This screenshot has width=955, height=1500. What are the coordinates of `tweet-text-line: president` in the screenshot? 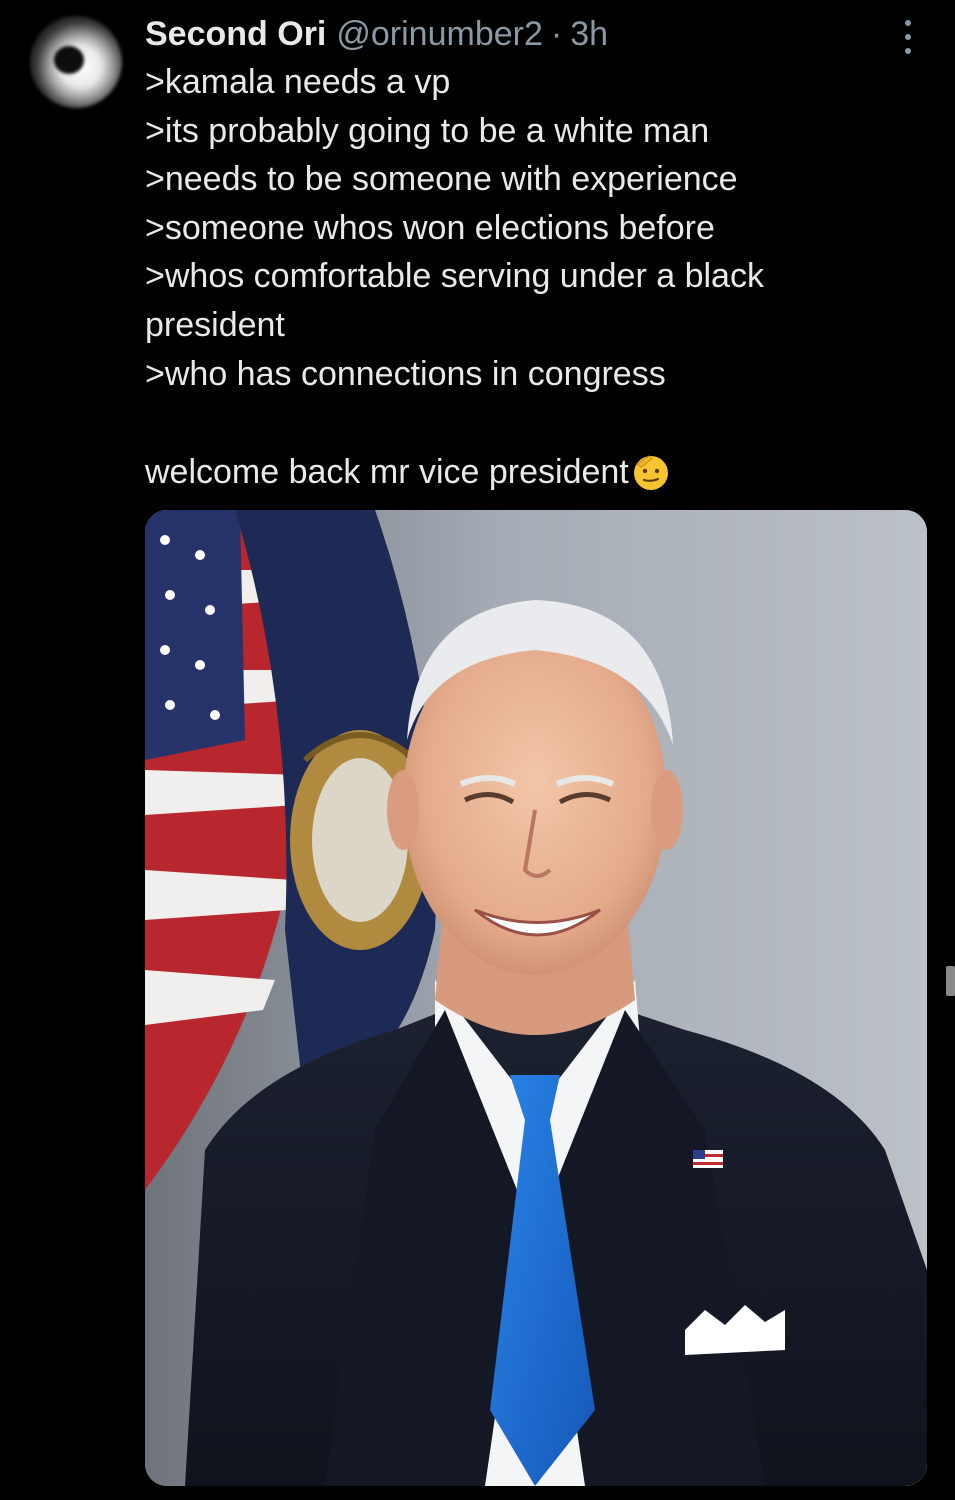 It's located at (215, 324).